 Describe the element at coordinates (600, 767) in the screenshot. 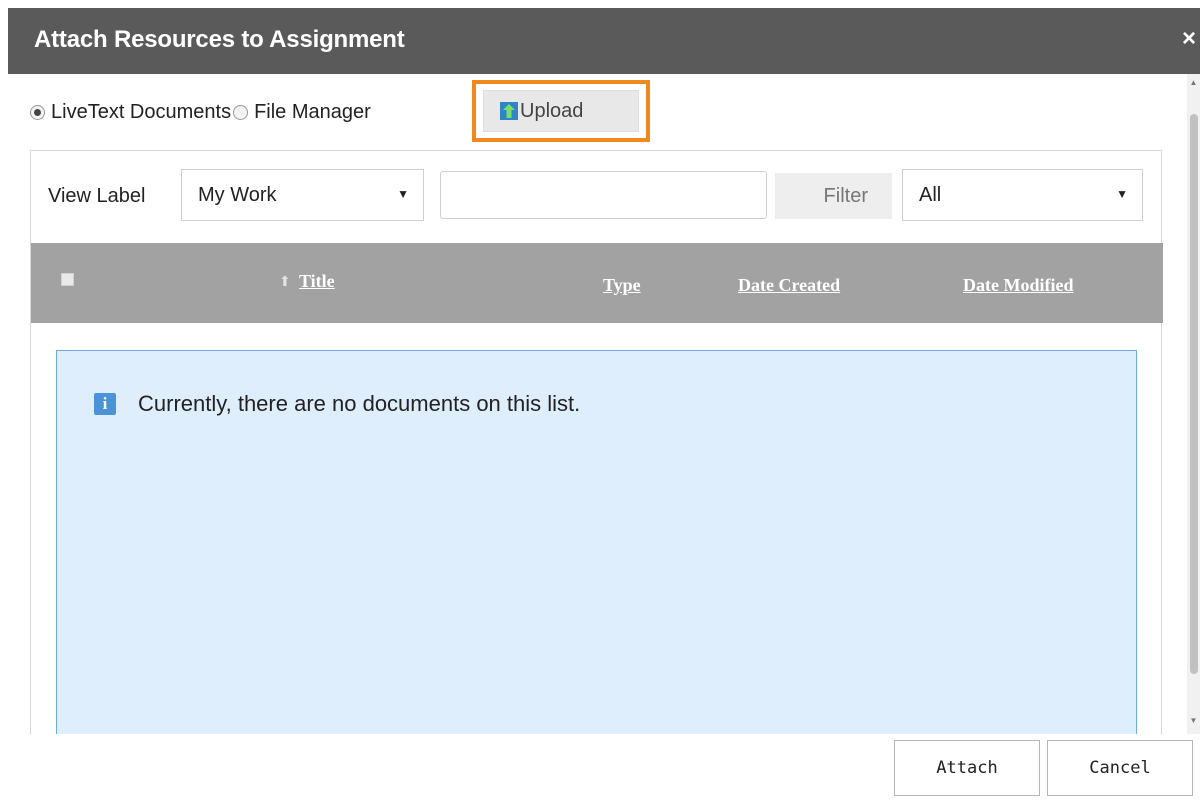

I see `dialog-footer: Attach Cancel` at that location.